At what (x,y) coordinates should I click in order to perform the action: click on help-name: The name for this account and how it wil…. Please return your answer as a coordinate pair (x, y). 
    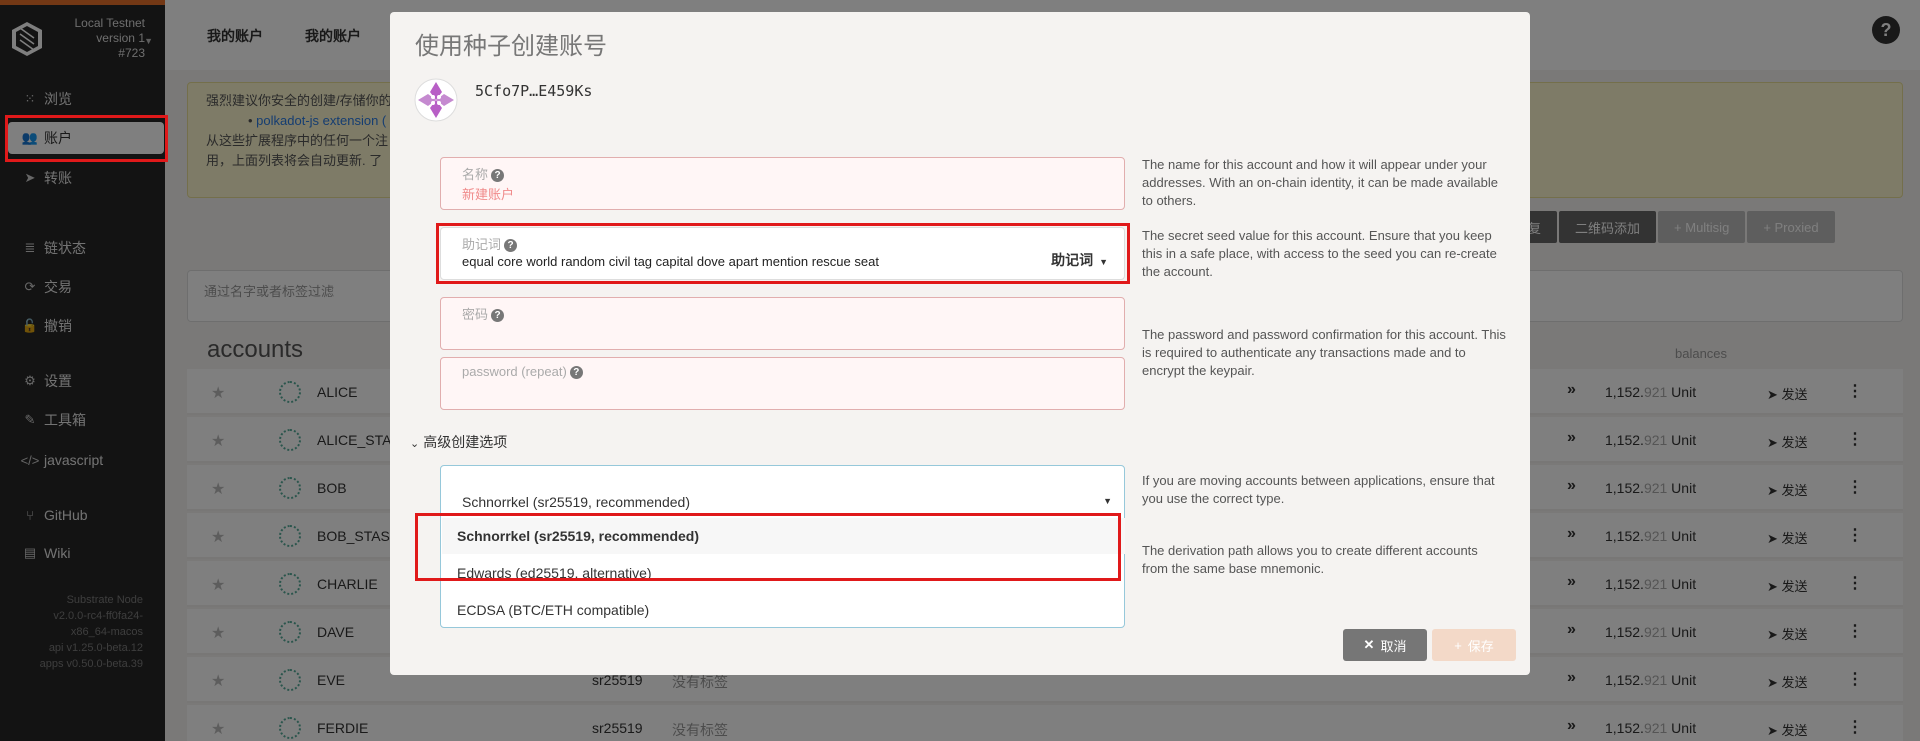
    Looking at the image, I should click on (1320, 182).